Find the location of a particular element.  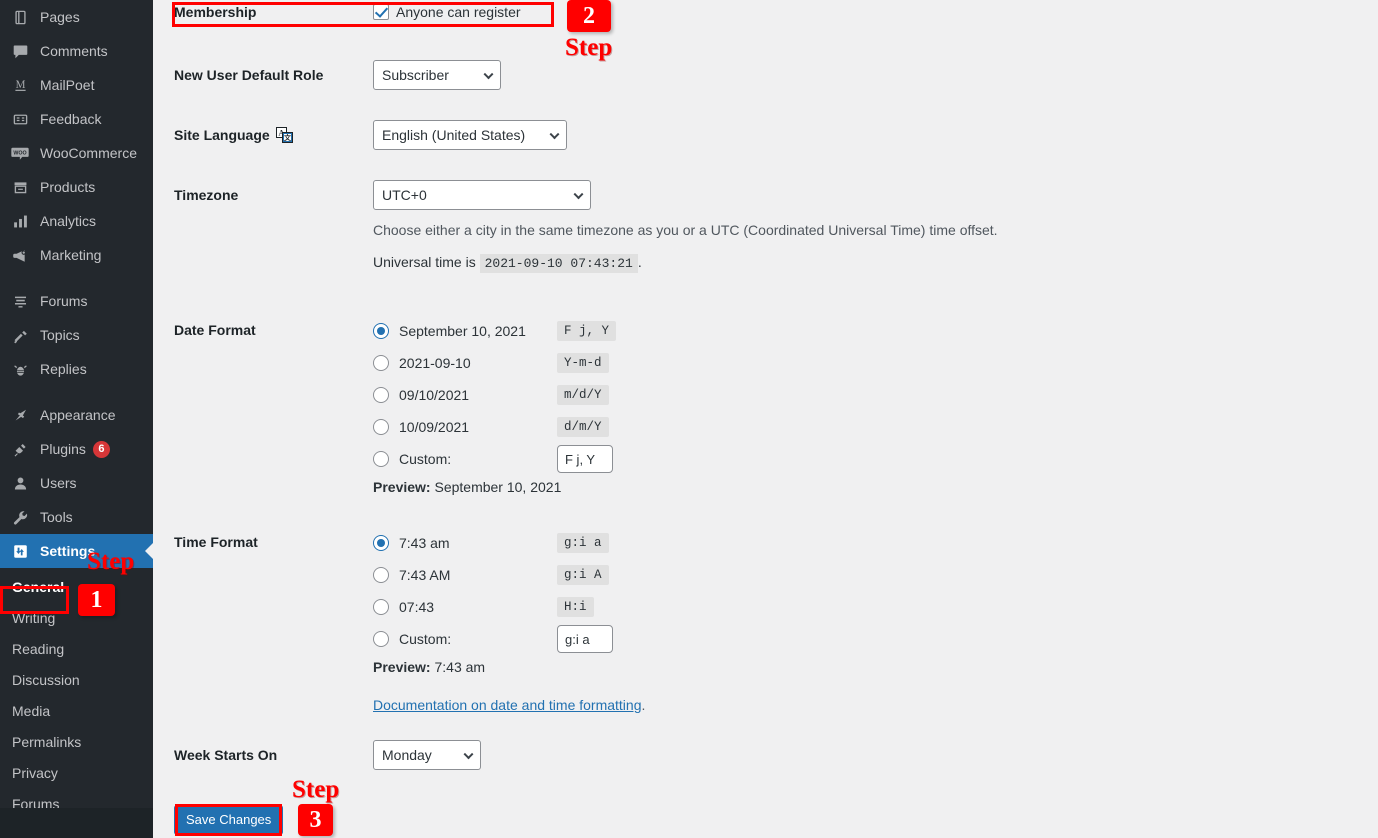

time-format-code: g:i a is located at coordinates (583, 543).